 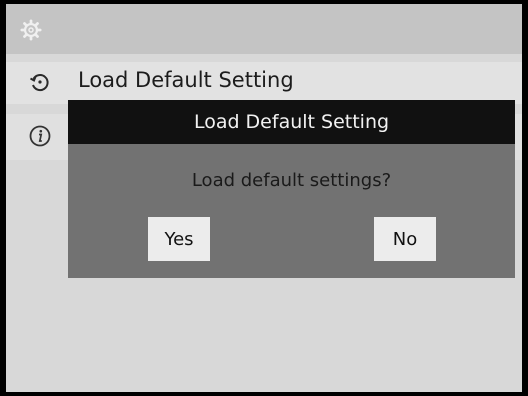 What do you see at coordinates (179, 239) in the screenshot?
I see `yes-button: Yes` at bounding box center [179, 239].